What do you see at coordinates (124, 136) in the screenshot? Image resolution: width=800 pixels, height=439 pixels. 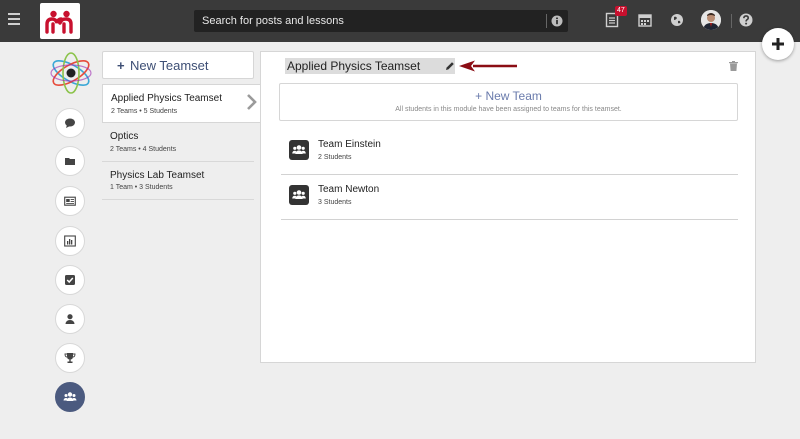 I see `teamset-name: Optics` at bounding box center [124, 136].